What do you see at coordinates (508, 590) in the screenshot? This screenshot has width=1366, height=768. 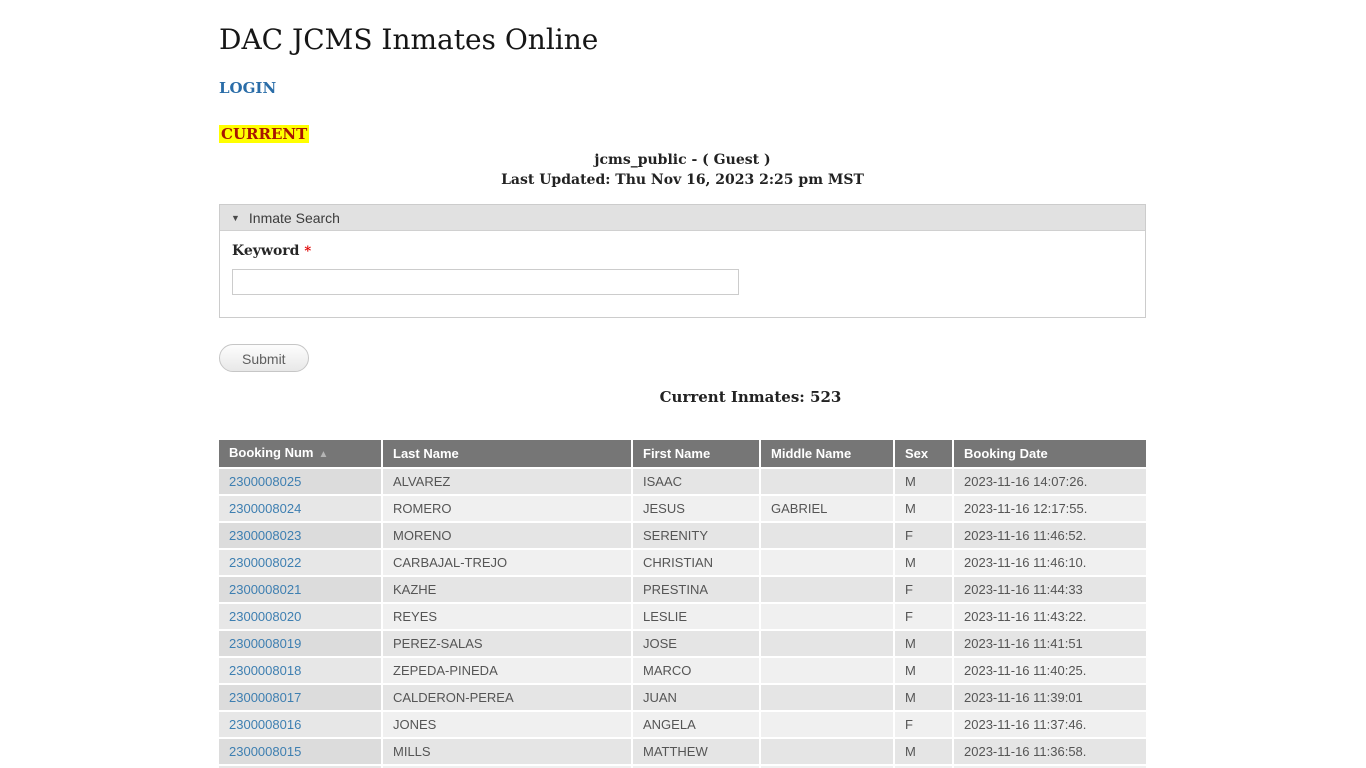 I see `last-name-cell: KAZHE` at bounding box center [508, 590].